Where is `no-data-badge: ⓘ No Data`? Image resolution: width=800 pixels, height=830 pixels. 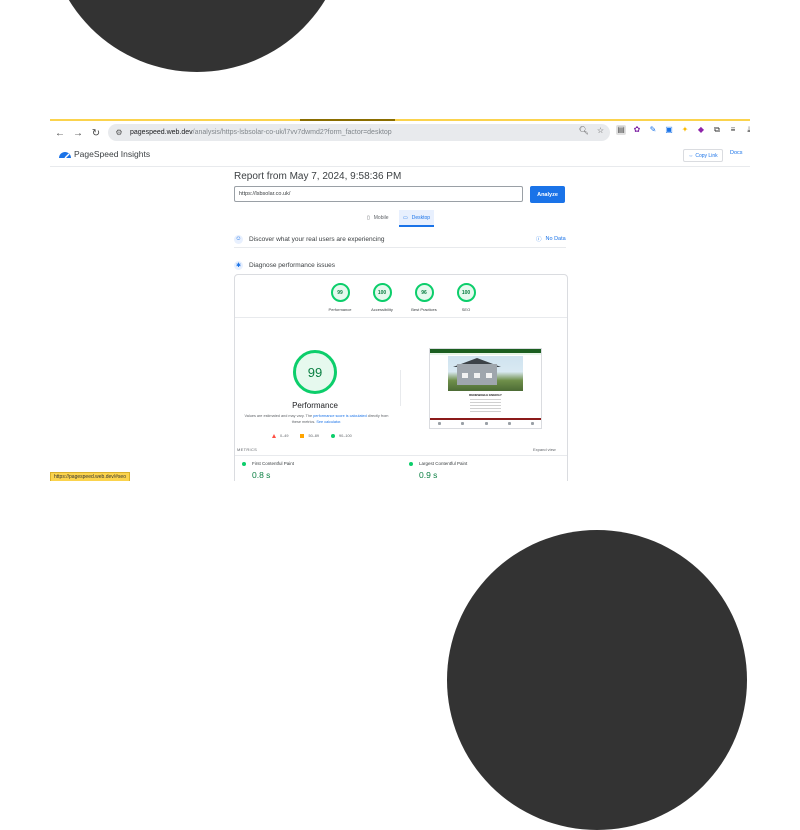
no-data-badge: ⓘ No Data is located at coordinates (551, 239).